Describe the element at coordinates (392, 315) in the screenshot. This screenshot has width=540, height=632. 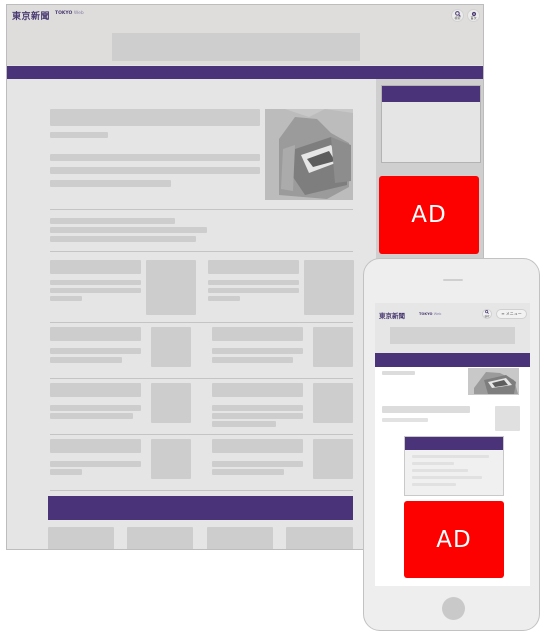
I see `mobile-site-logo-jp: 東京新聞` at that location.